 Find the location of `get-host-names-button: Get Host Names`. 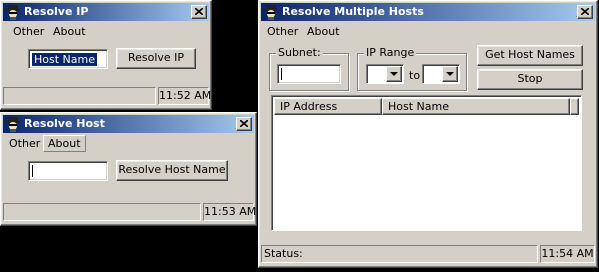

get-host-names-button: Get Host Names is located at coordinates (530, 55).